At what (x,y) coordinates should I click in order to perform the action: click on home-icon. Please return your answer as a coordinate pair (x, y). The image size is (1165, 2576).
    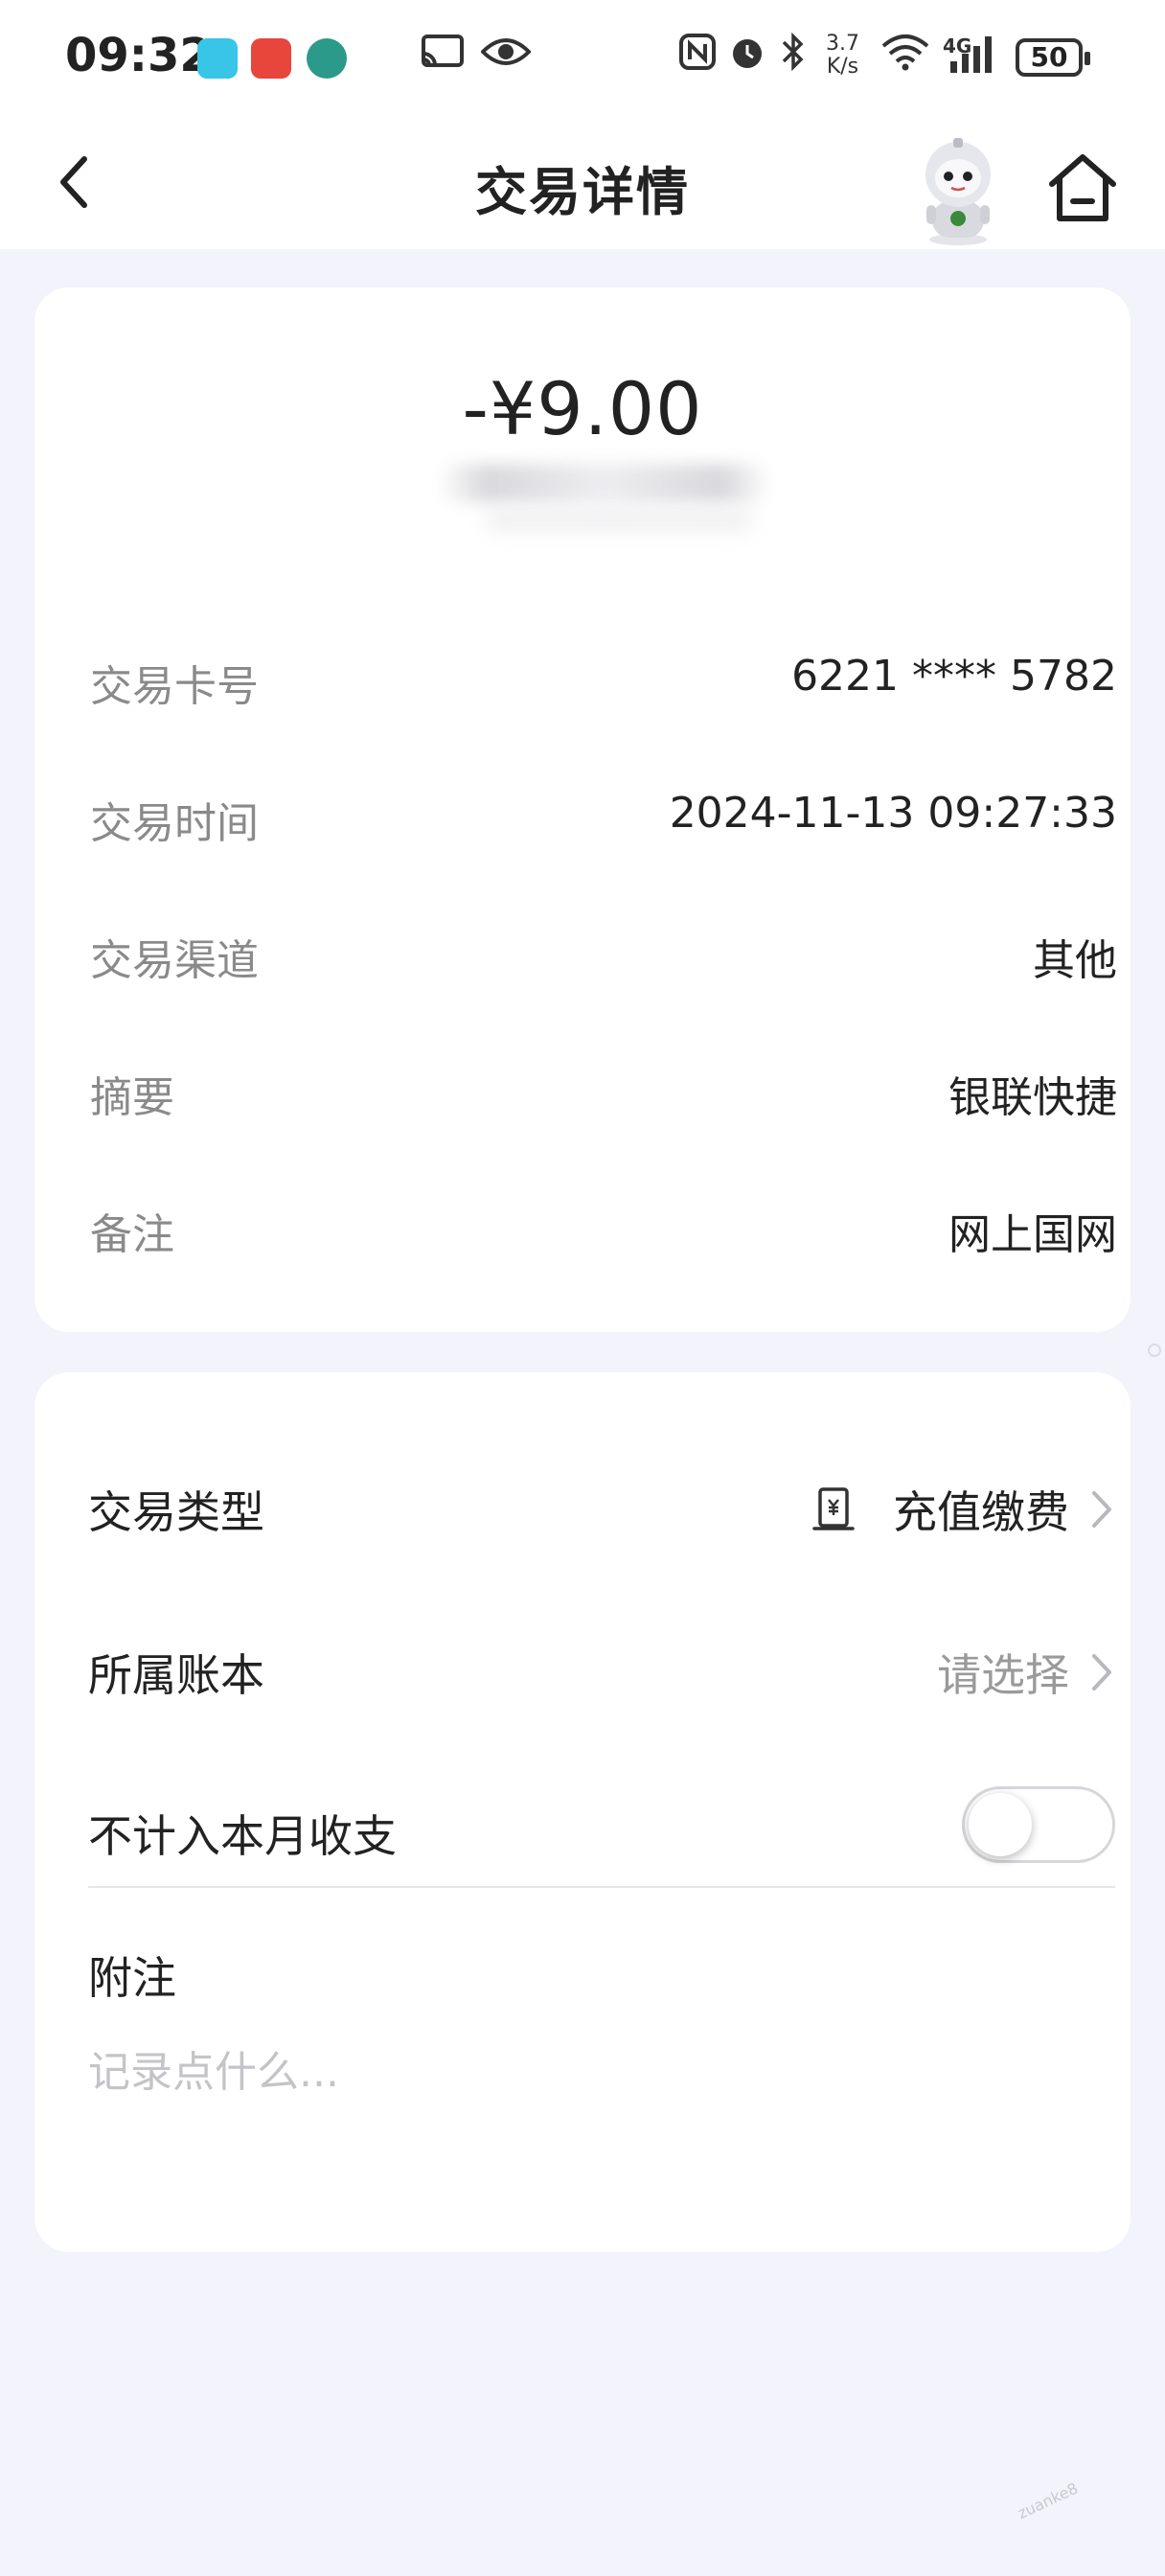
    Looking at the image, I should click on (1082, 187).